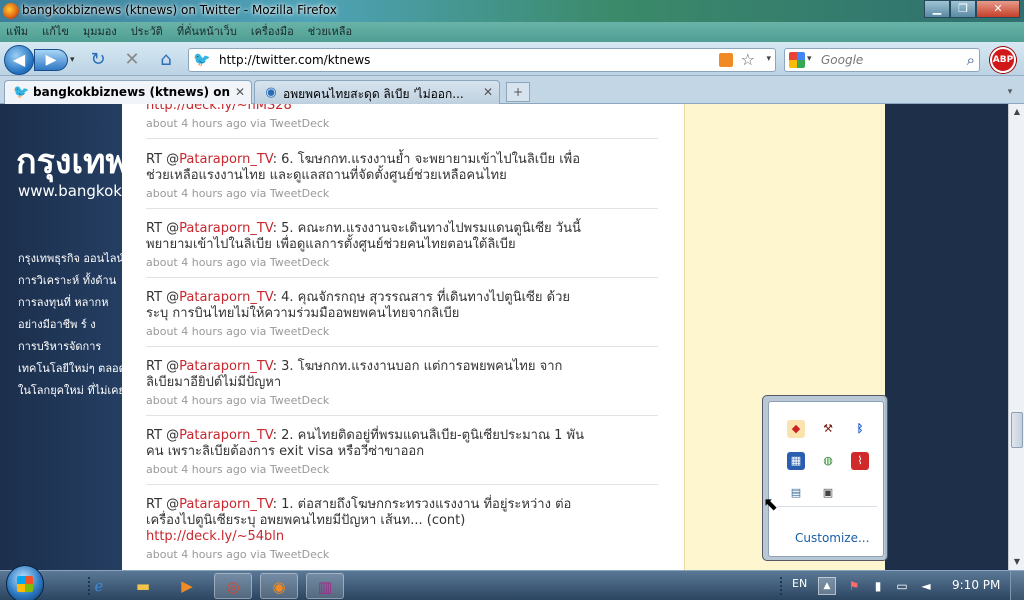 The image size is (1024, 600). Describe the element at coordinates (215, 536) in the screenshot. I see `tweet-link: http://deck.ly/~54bln` at that location.